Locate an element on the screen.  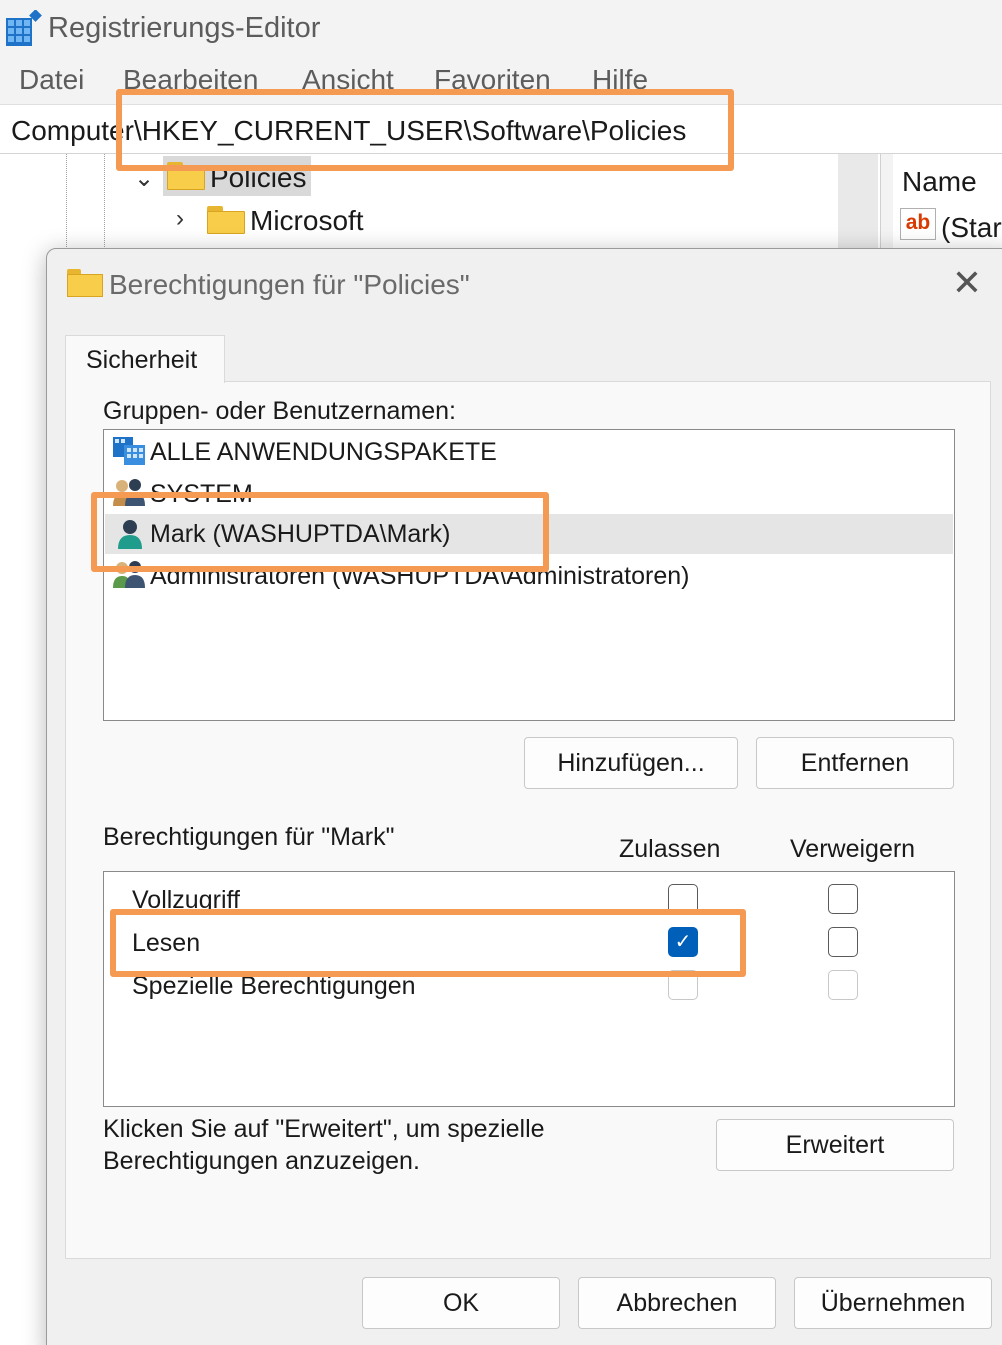
ok-button: OK is located at coordinates (461, 1303).